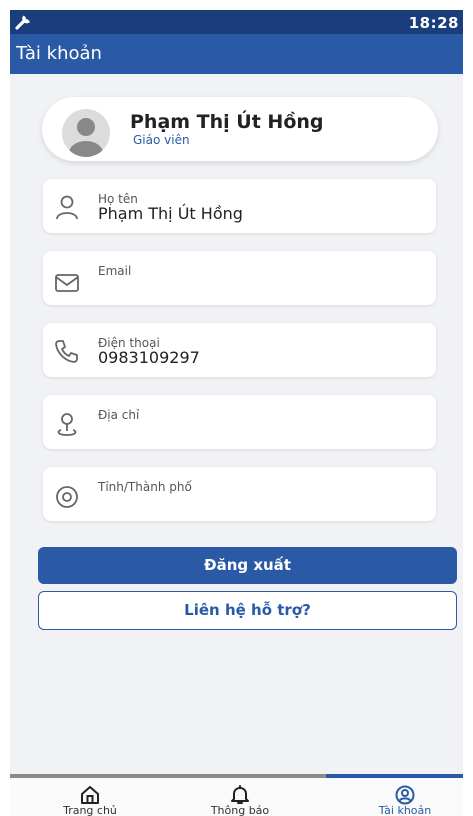  What do you see at coordinates (247, 610) in the screenshot?
I see `support-button: Liên hệ hỗ trợ?` at bounding box center [247, 610].